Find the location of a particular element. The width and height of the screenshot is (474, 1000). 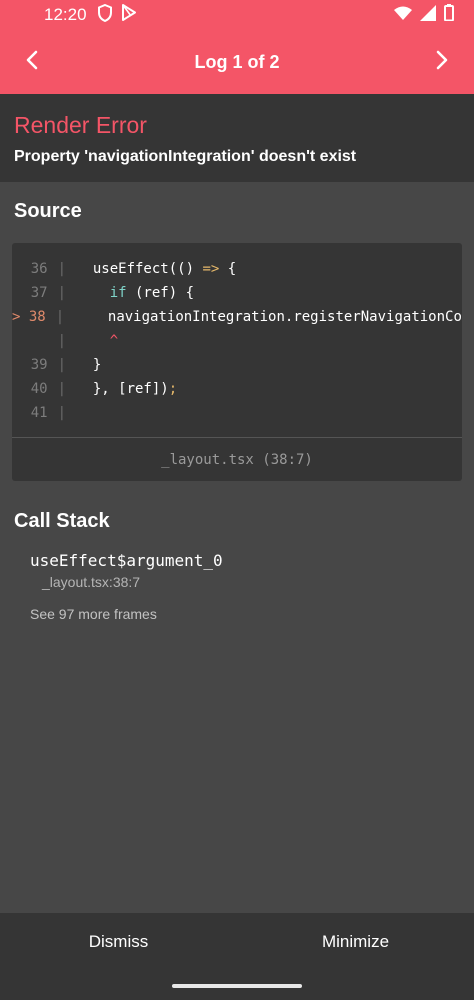

code-file-location: _layout.tsx (38:7) is located at coordinates (237, 460).